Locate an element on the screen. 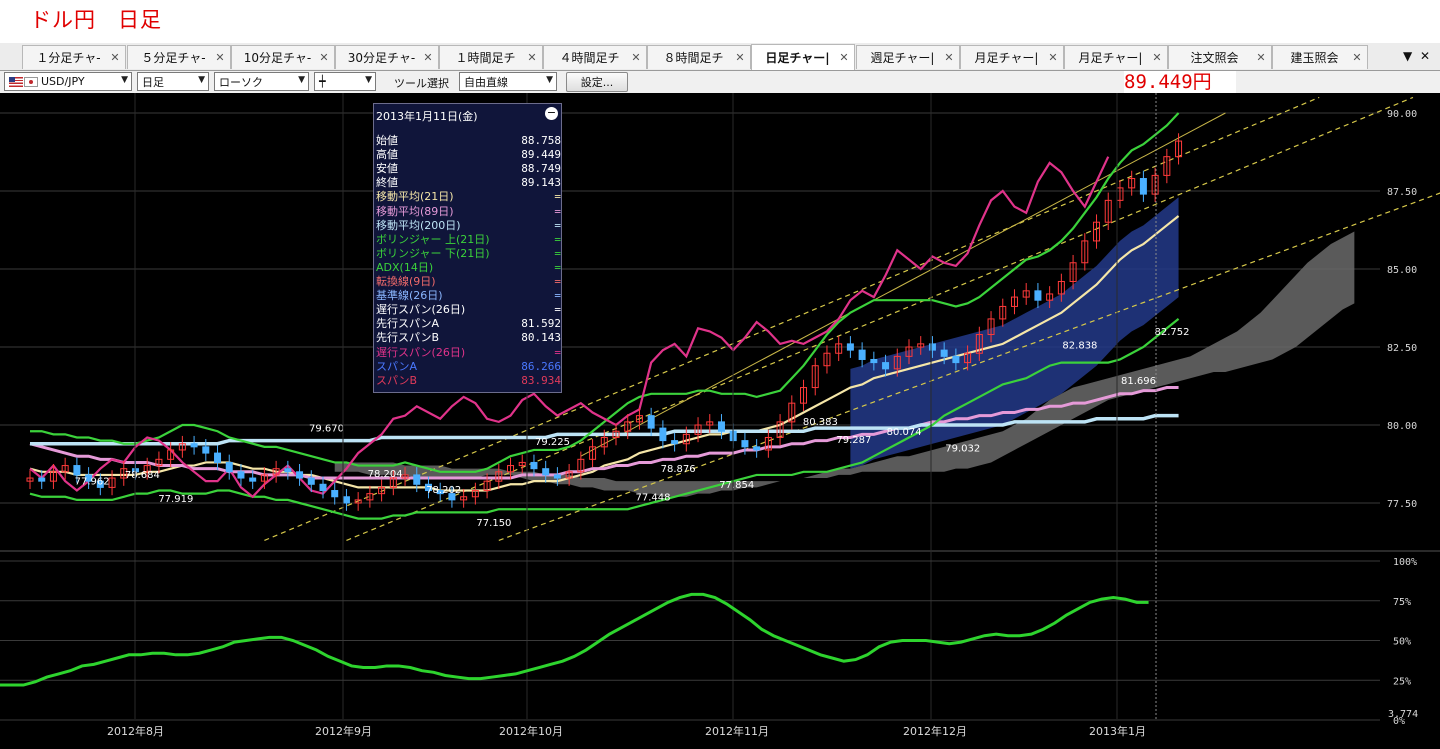  collapse-icon: − is located at coordinates (551, 113).